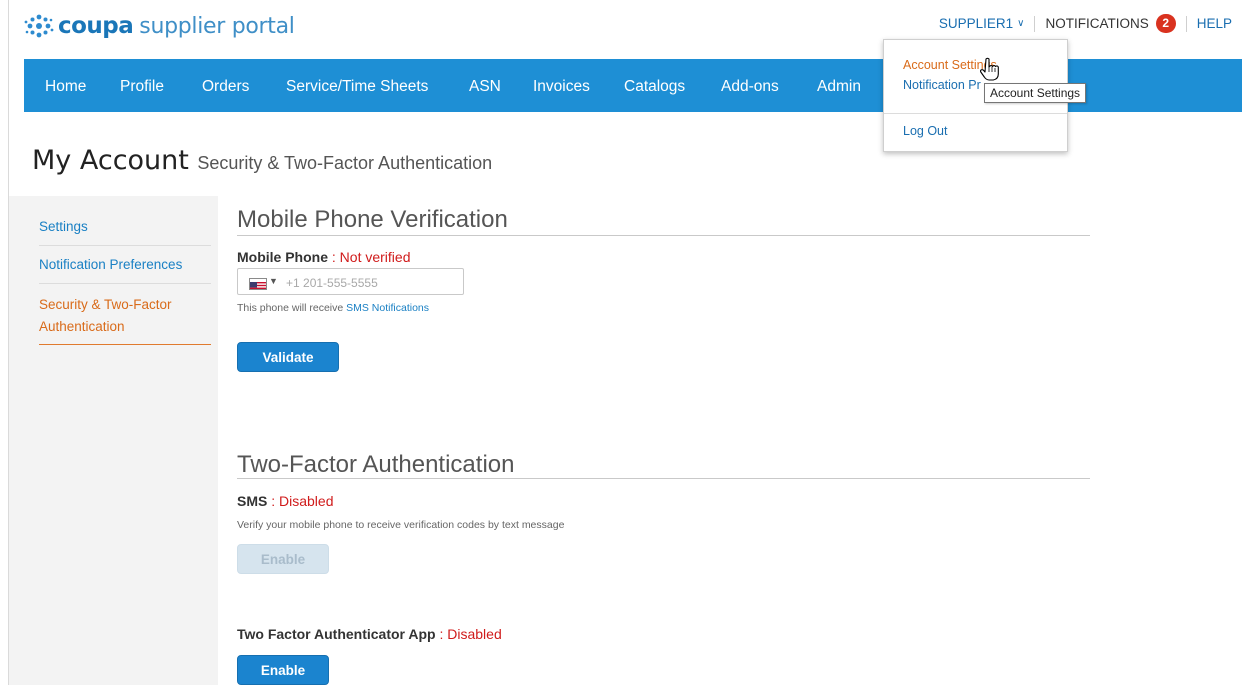  What do you see at coordinates (142, 87) in the screenshot?
I see `nav-item-profile: Profile` at bounding box center [142, 87].